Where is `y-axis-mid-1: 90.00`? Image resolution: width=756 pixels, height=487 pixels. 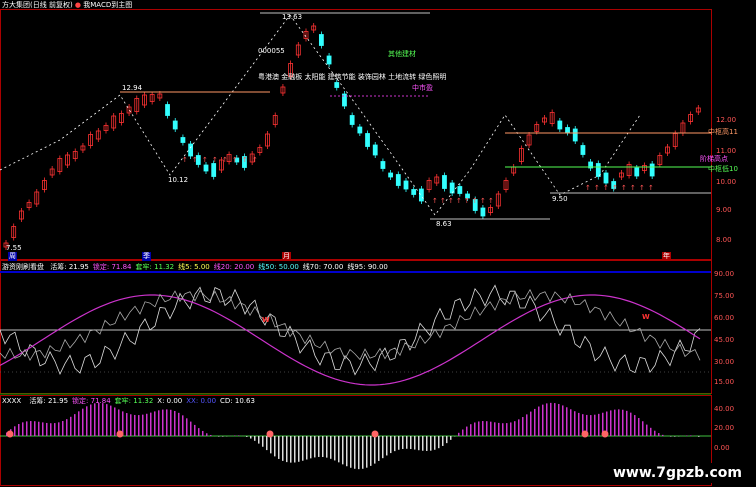 y-axis-mid-1: 90.00 is located at coordinates (724, 274).